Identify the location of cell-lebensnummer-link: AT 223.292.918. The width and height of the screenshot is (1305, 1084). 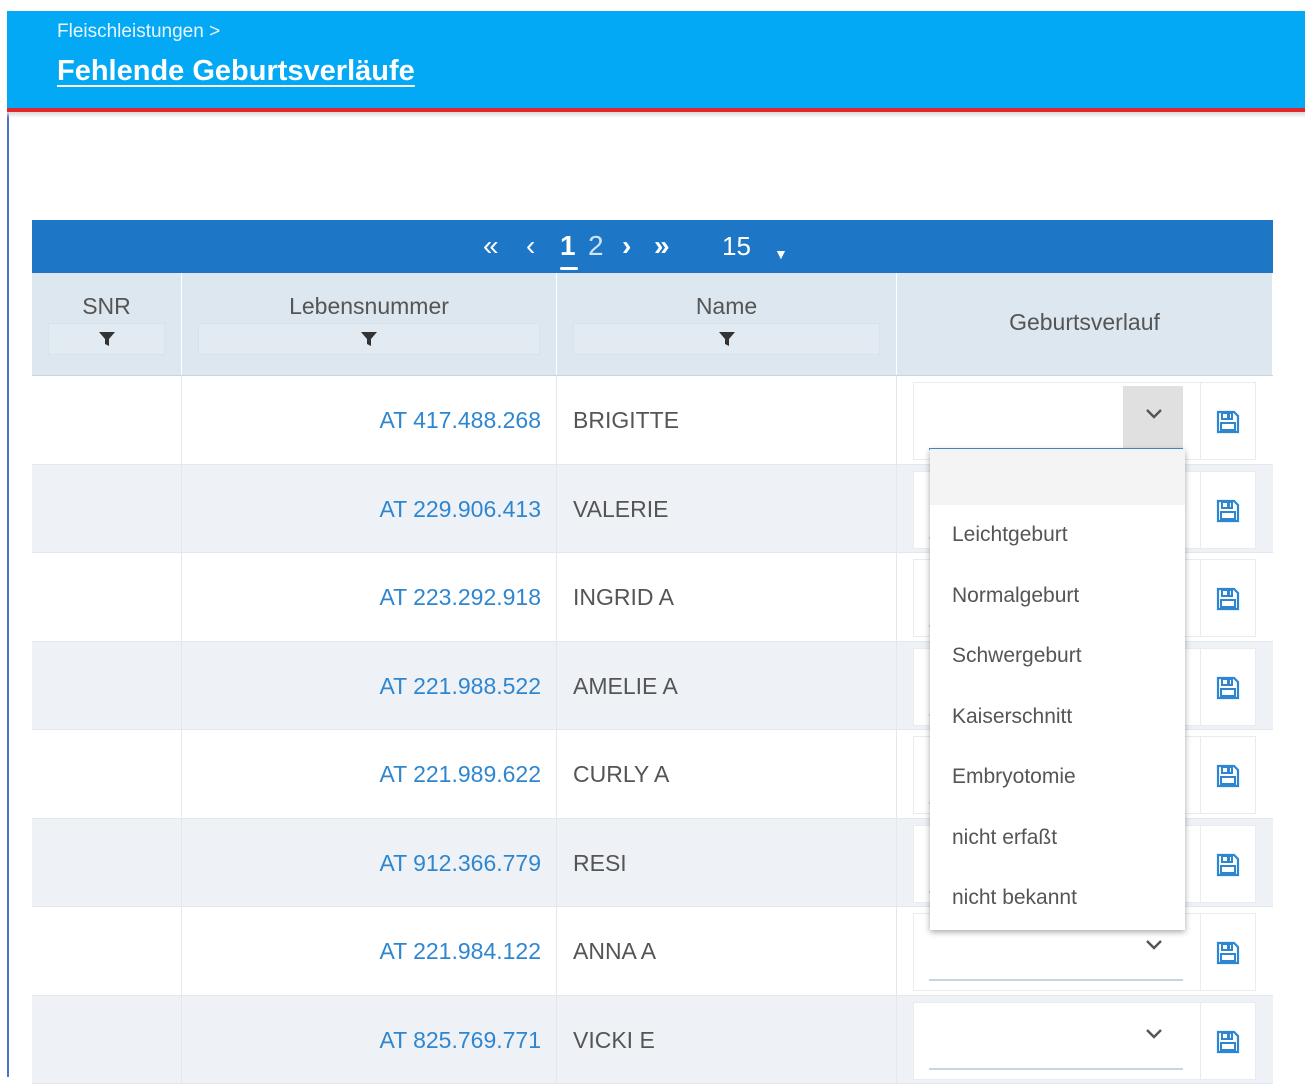
(369, 597).